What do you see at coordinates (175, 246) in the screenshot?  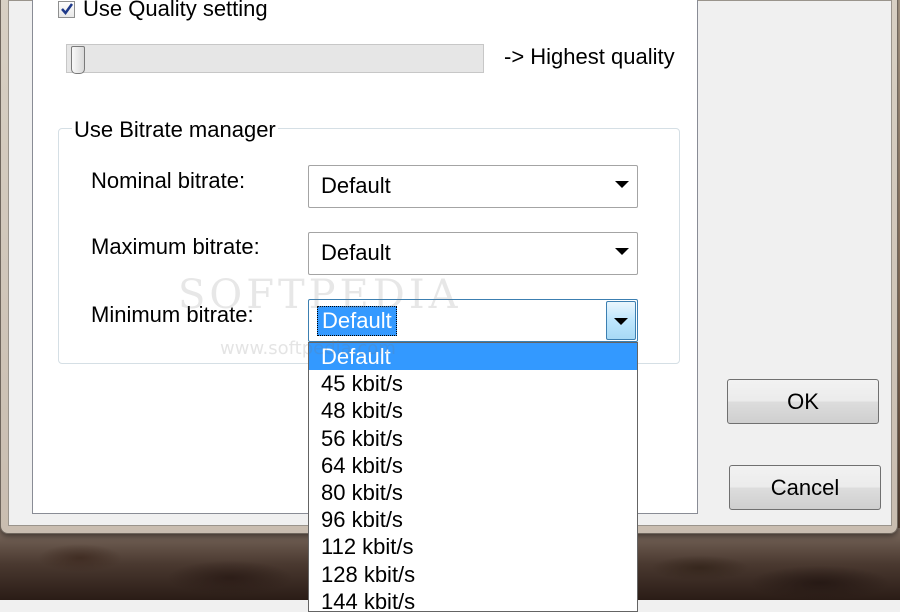 I see `maximum-bitrate-label: Maximum bitrate:` at bounding box center [175, 246].